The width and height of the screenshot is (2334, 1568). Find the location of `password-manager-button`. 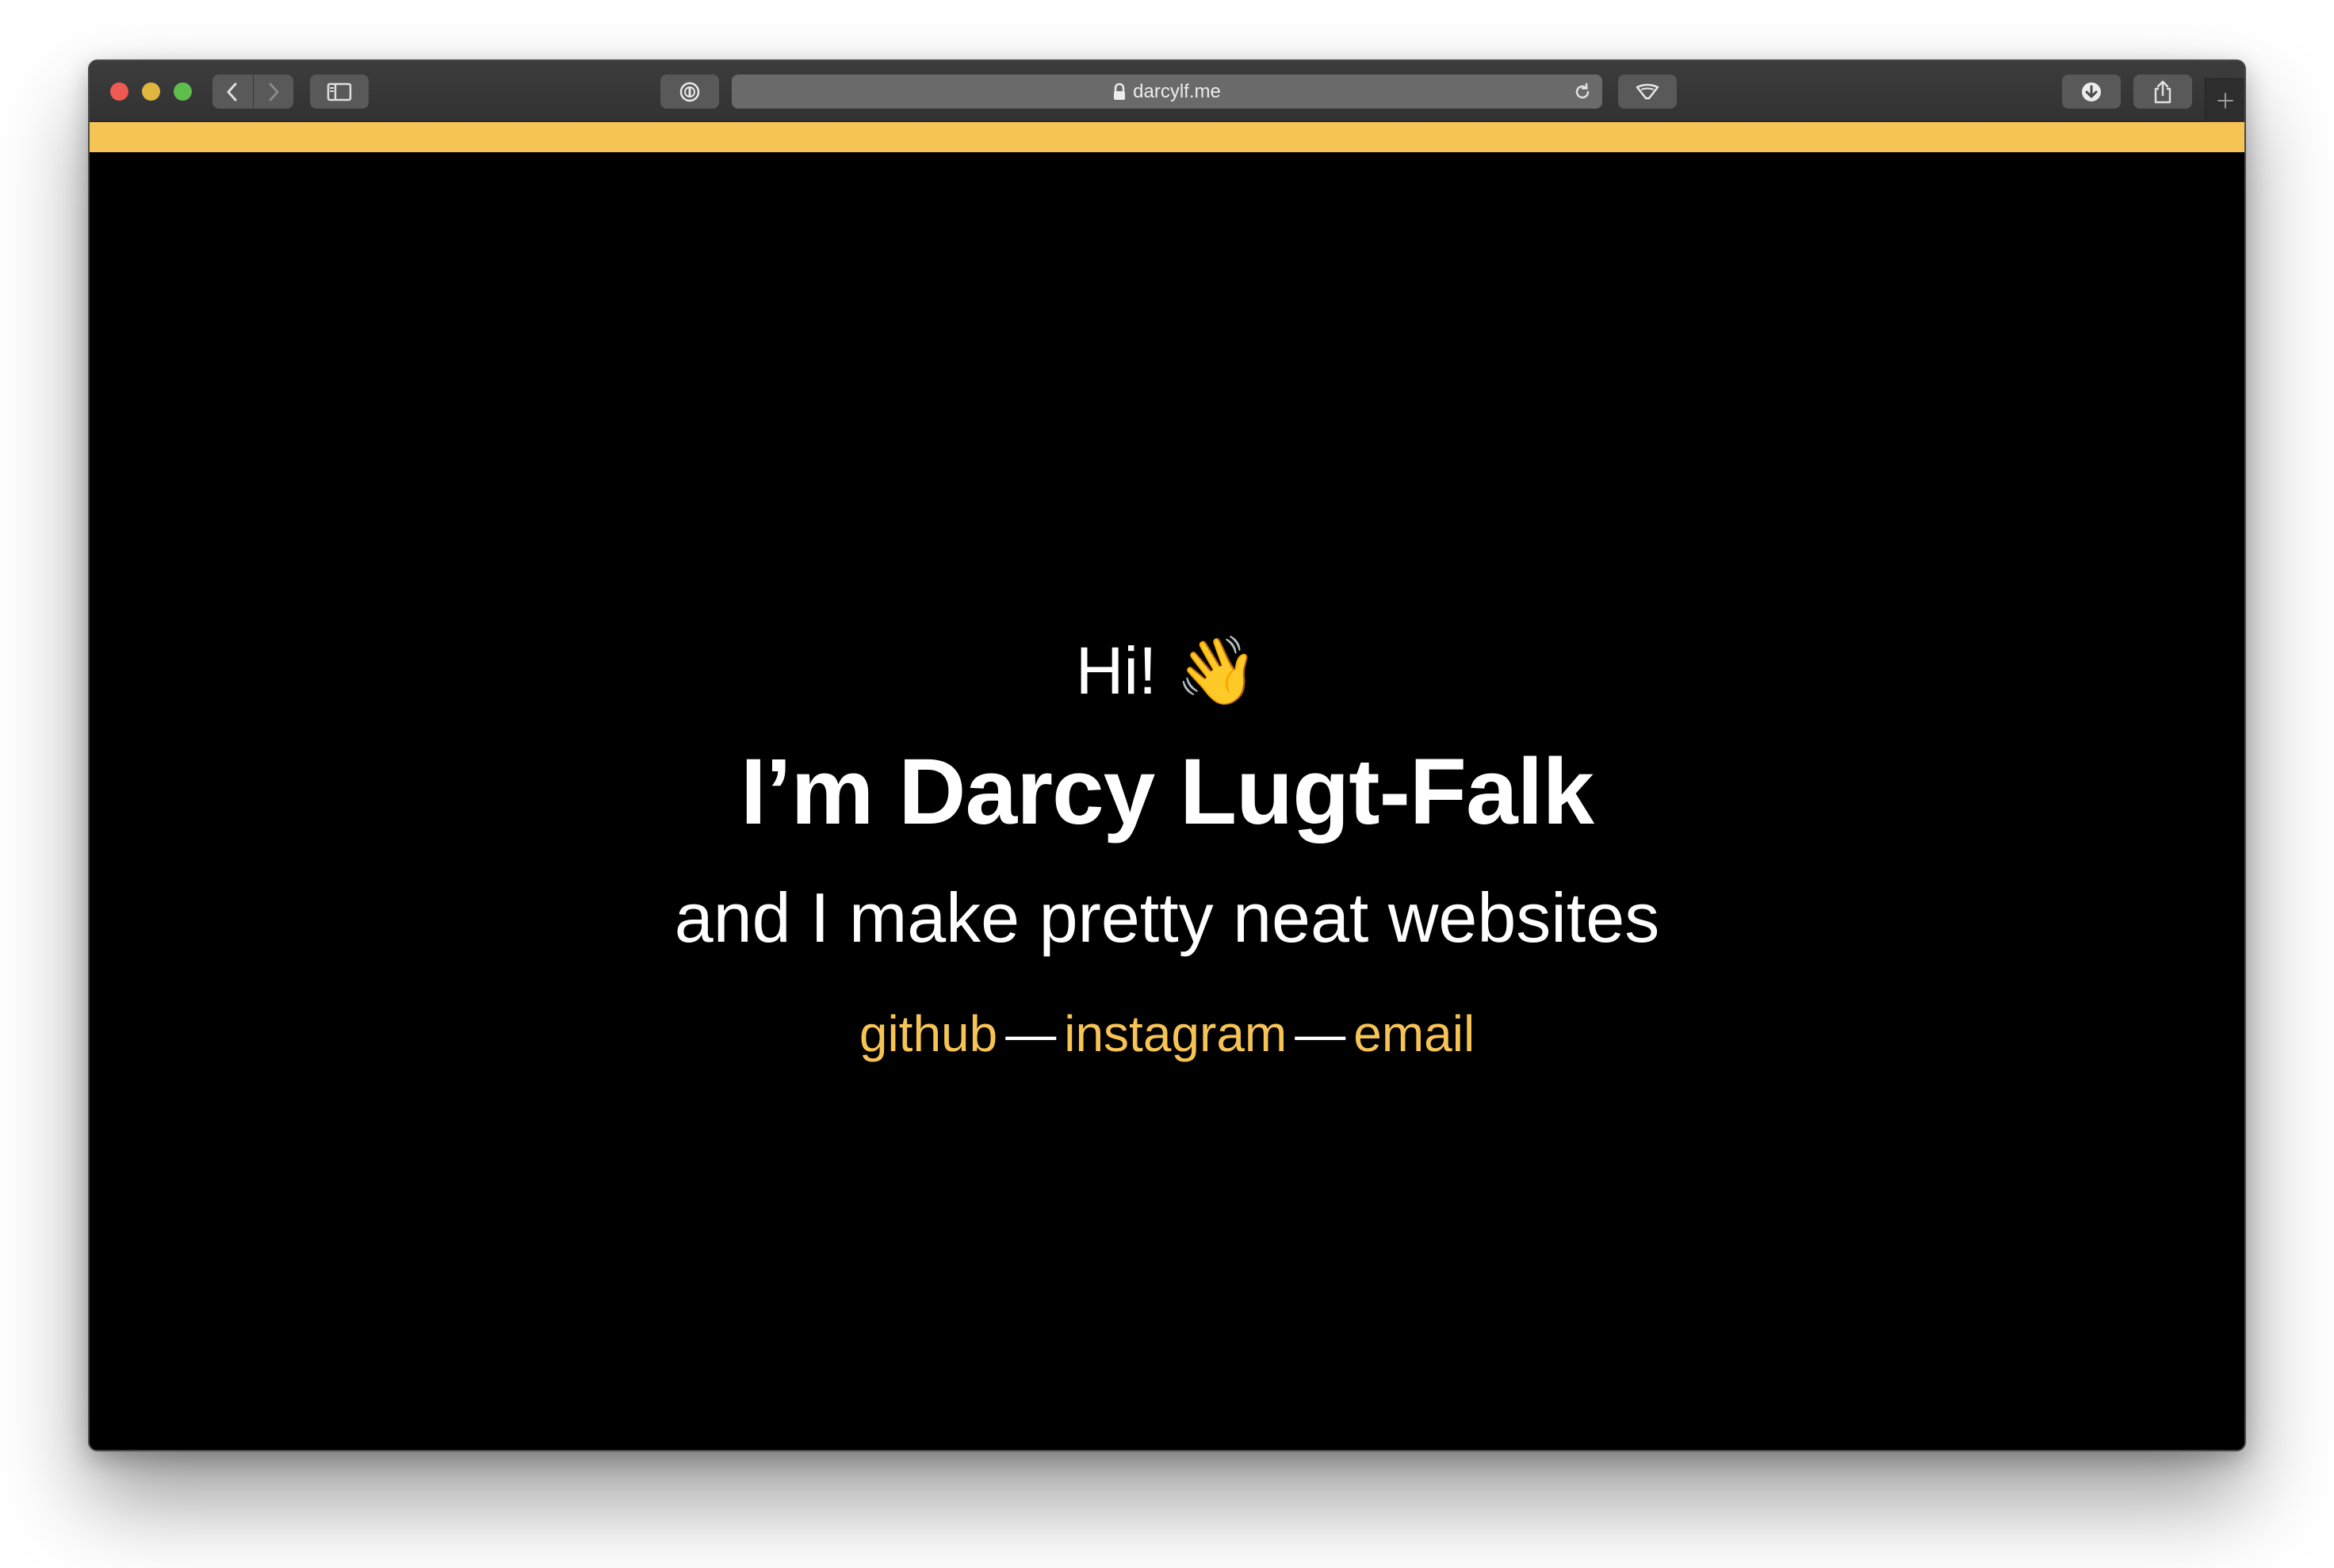

password-manager-button is located at coordinates (690, 92).